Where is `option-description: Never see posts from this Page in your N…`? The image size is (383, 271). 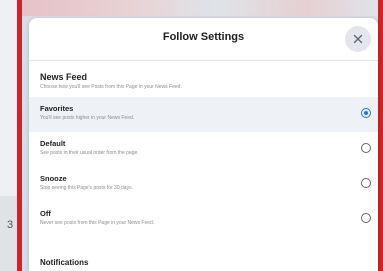
option-description: Never see posts from this Page in your N… is located at coordinates (97, 223).